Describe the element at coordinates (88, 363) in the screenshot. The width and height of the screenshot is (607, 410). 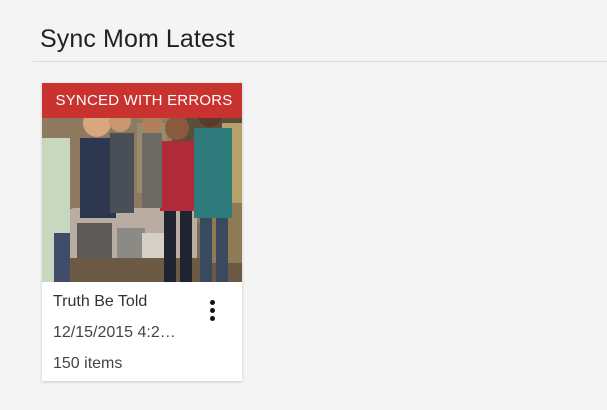
I see `item-count: 150 items` at that location.